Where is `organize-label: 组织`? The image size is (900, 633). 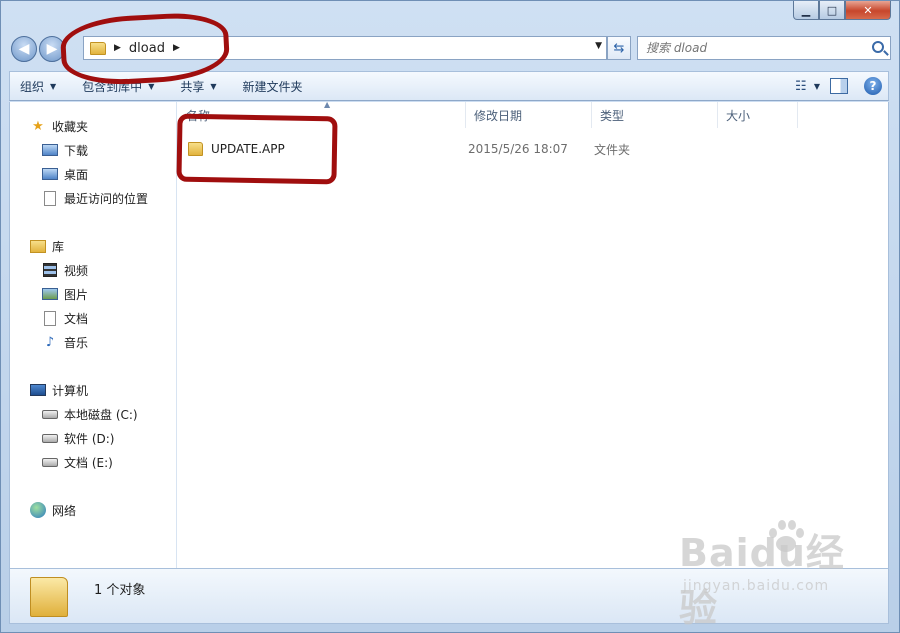
organize-label: 组织 is located at coordinates (32, 86).